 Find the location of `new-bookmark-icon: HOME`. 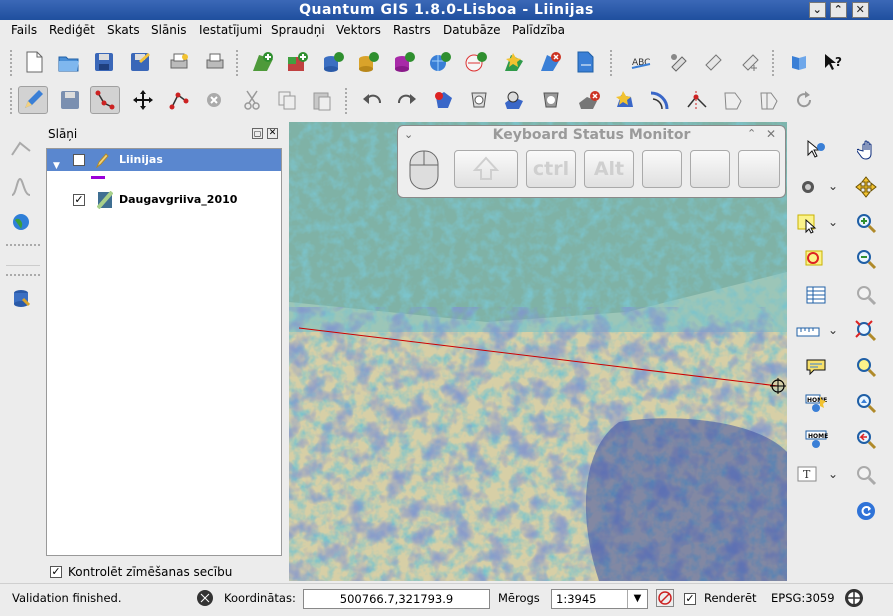

new-bookmark-icon: HOME is located at coordinates (816, 403).